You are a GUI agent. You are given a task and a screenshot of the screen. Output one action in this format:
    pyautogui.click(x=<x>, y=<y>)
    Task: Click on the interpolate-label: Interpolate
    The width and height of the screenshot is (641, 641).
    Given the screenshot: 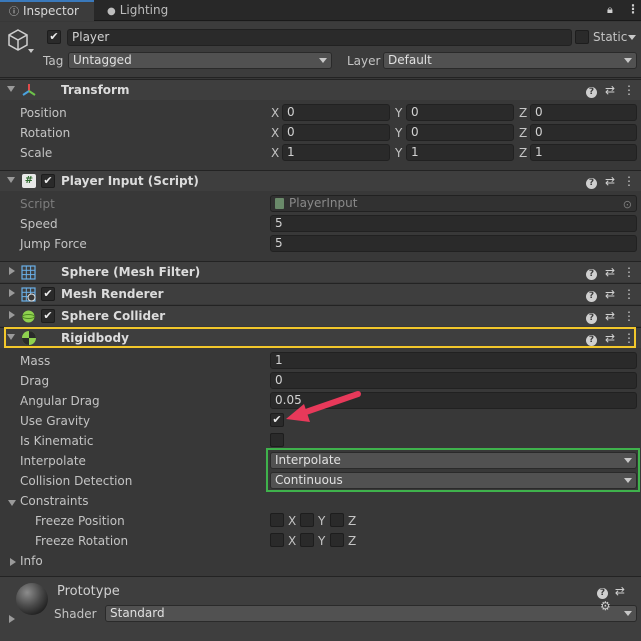 What is the action you would take?
    pyautogui.click(x=53, y=461)
    